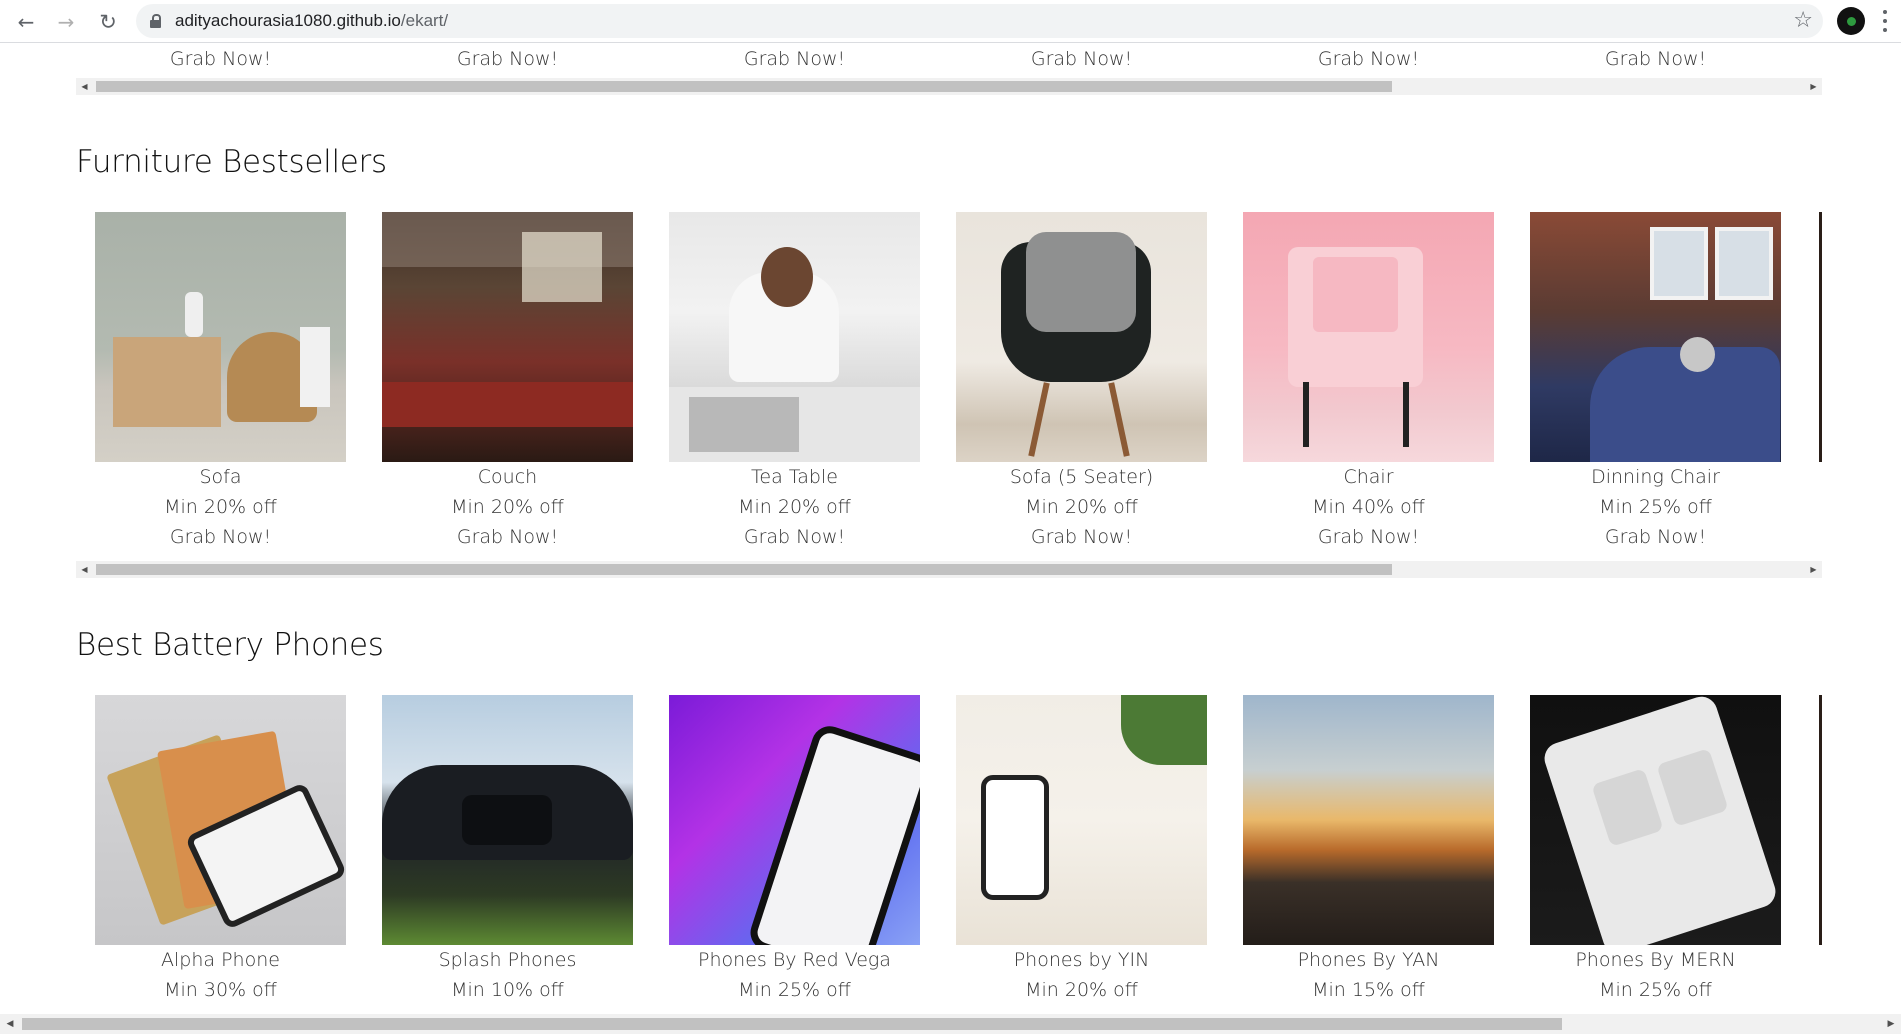  Describe the element at coordinates (66, 22) in the screenshot. I see `forward-arrow-icon: →` at that location.